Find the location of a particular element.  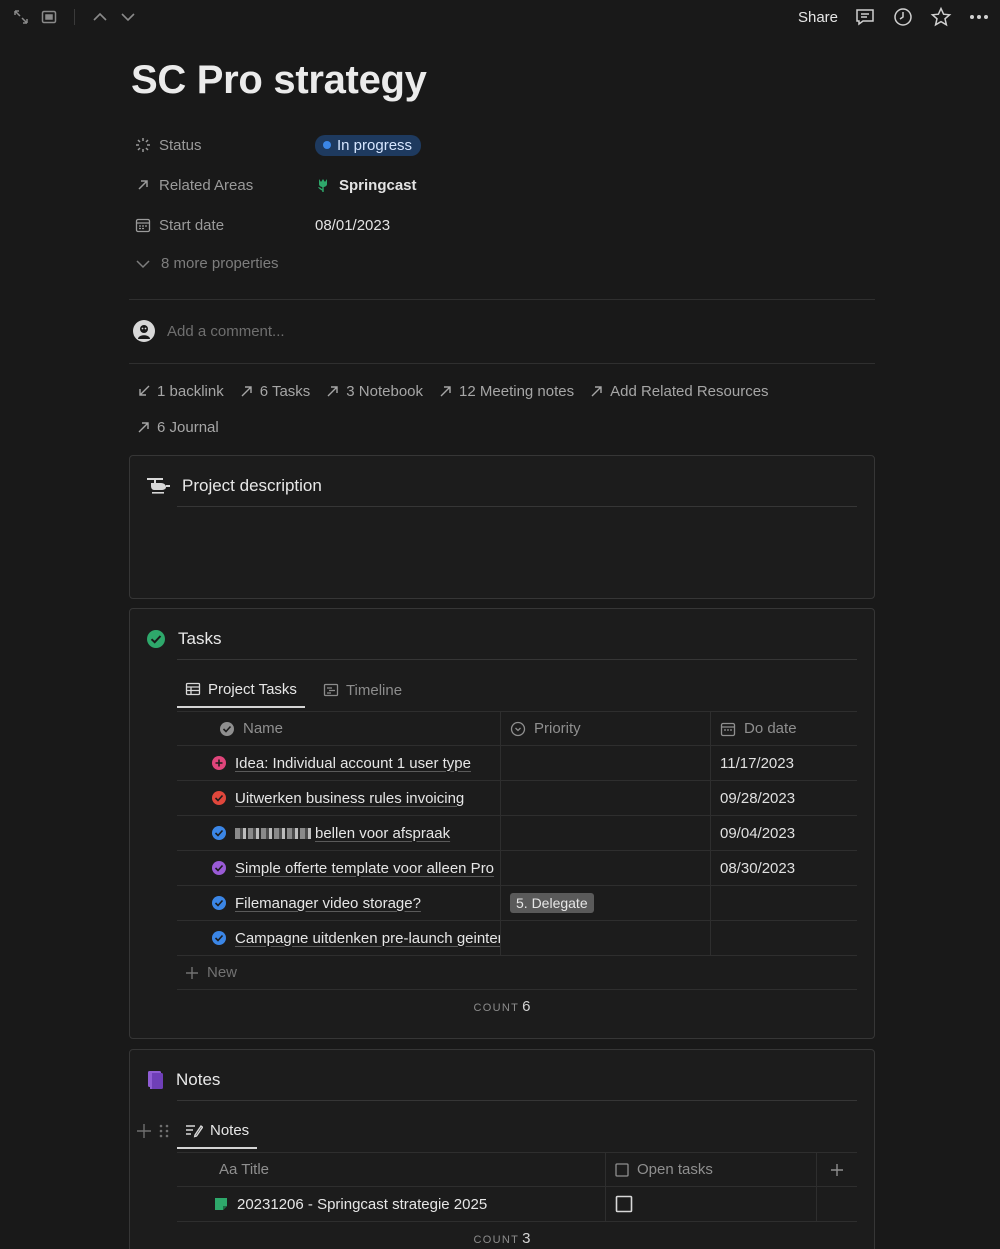

new-row-button: New is located at coordinates (517, 973).